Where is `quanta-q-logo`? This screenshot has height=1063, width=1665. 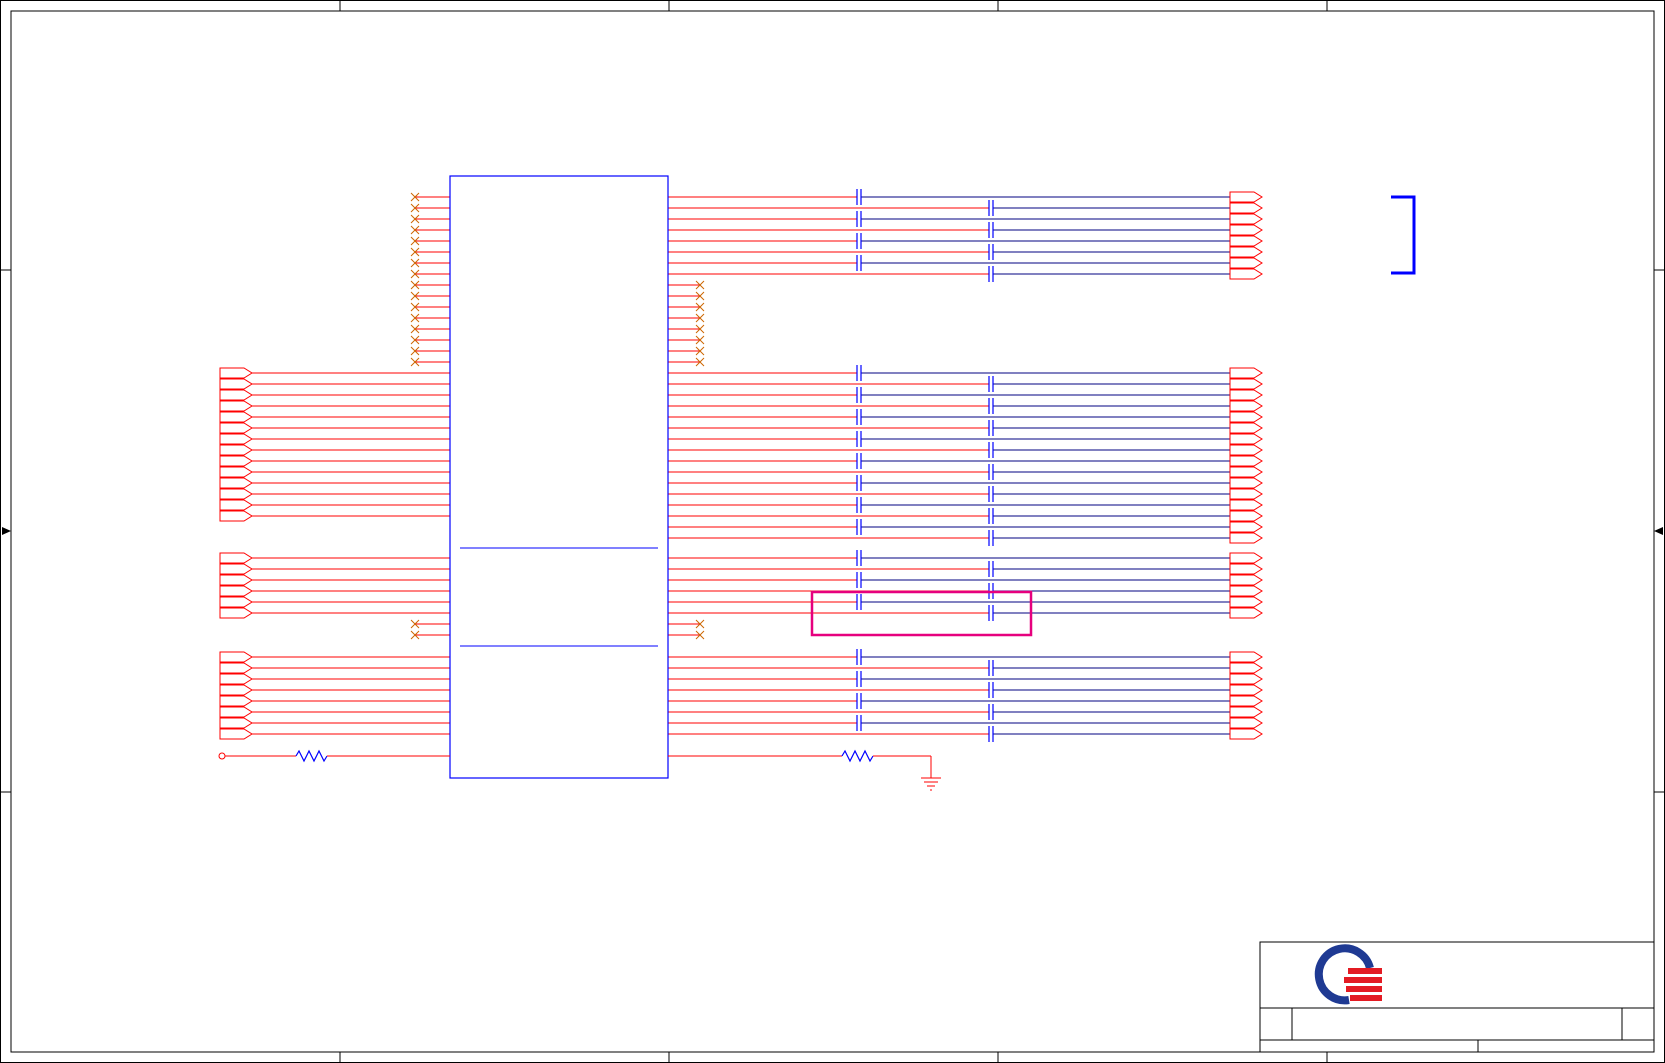 quanta-q-logo is located at coordinates (1348, 974).